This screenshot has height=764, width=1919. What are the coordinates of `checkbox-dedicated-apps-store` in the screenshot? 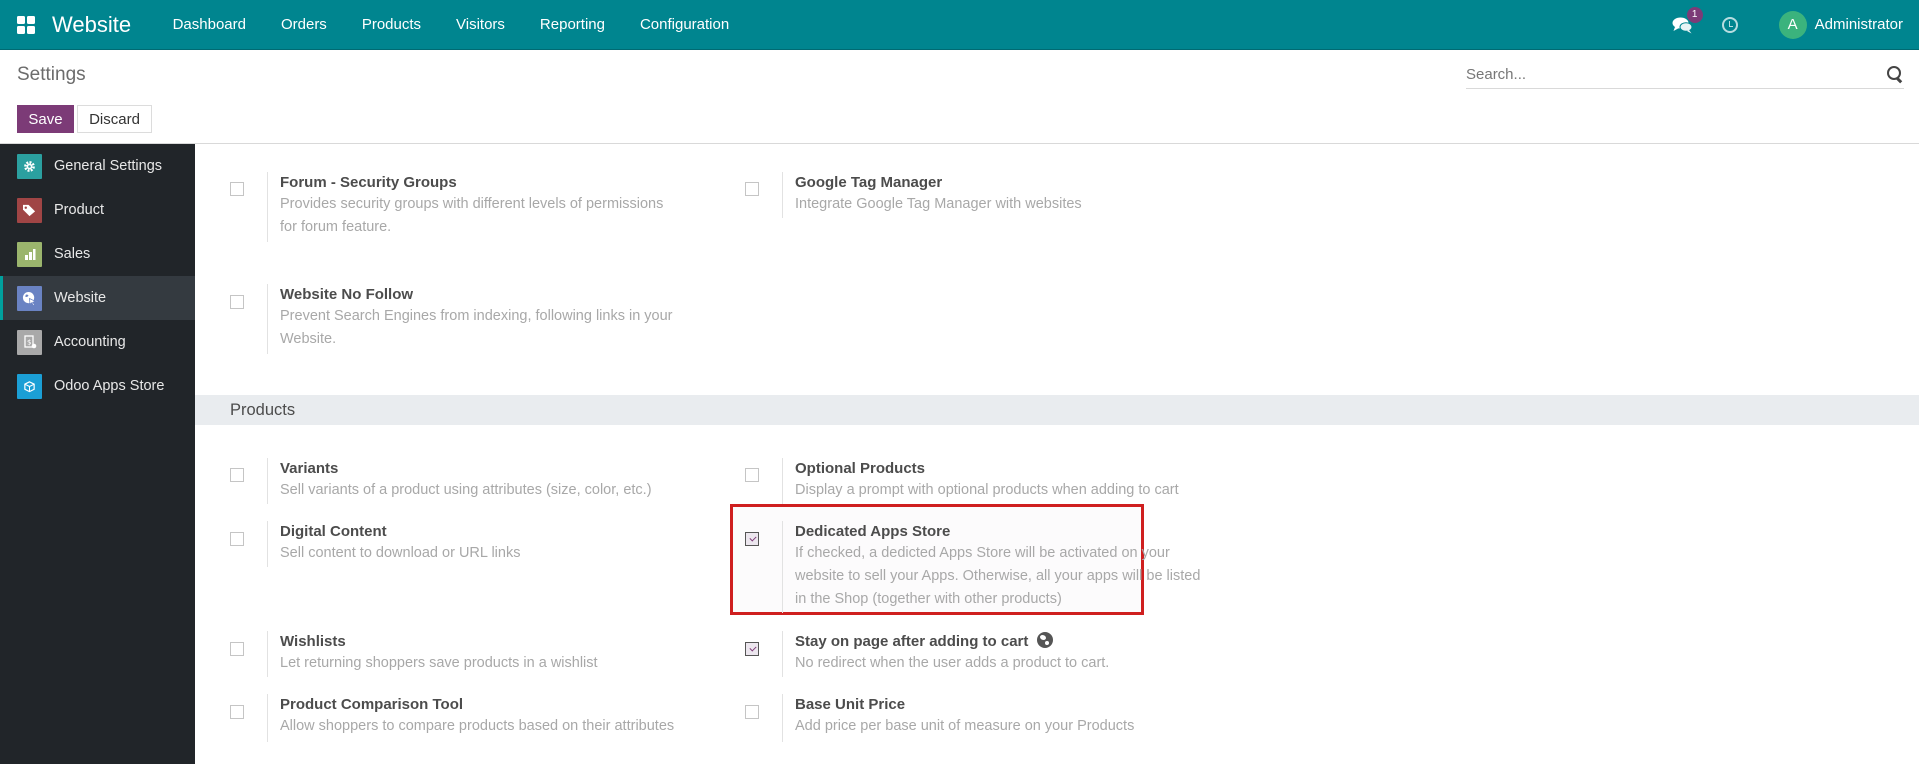 It's located at (752, 539).